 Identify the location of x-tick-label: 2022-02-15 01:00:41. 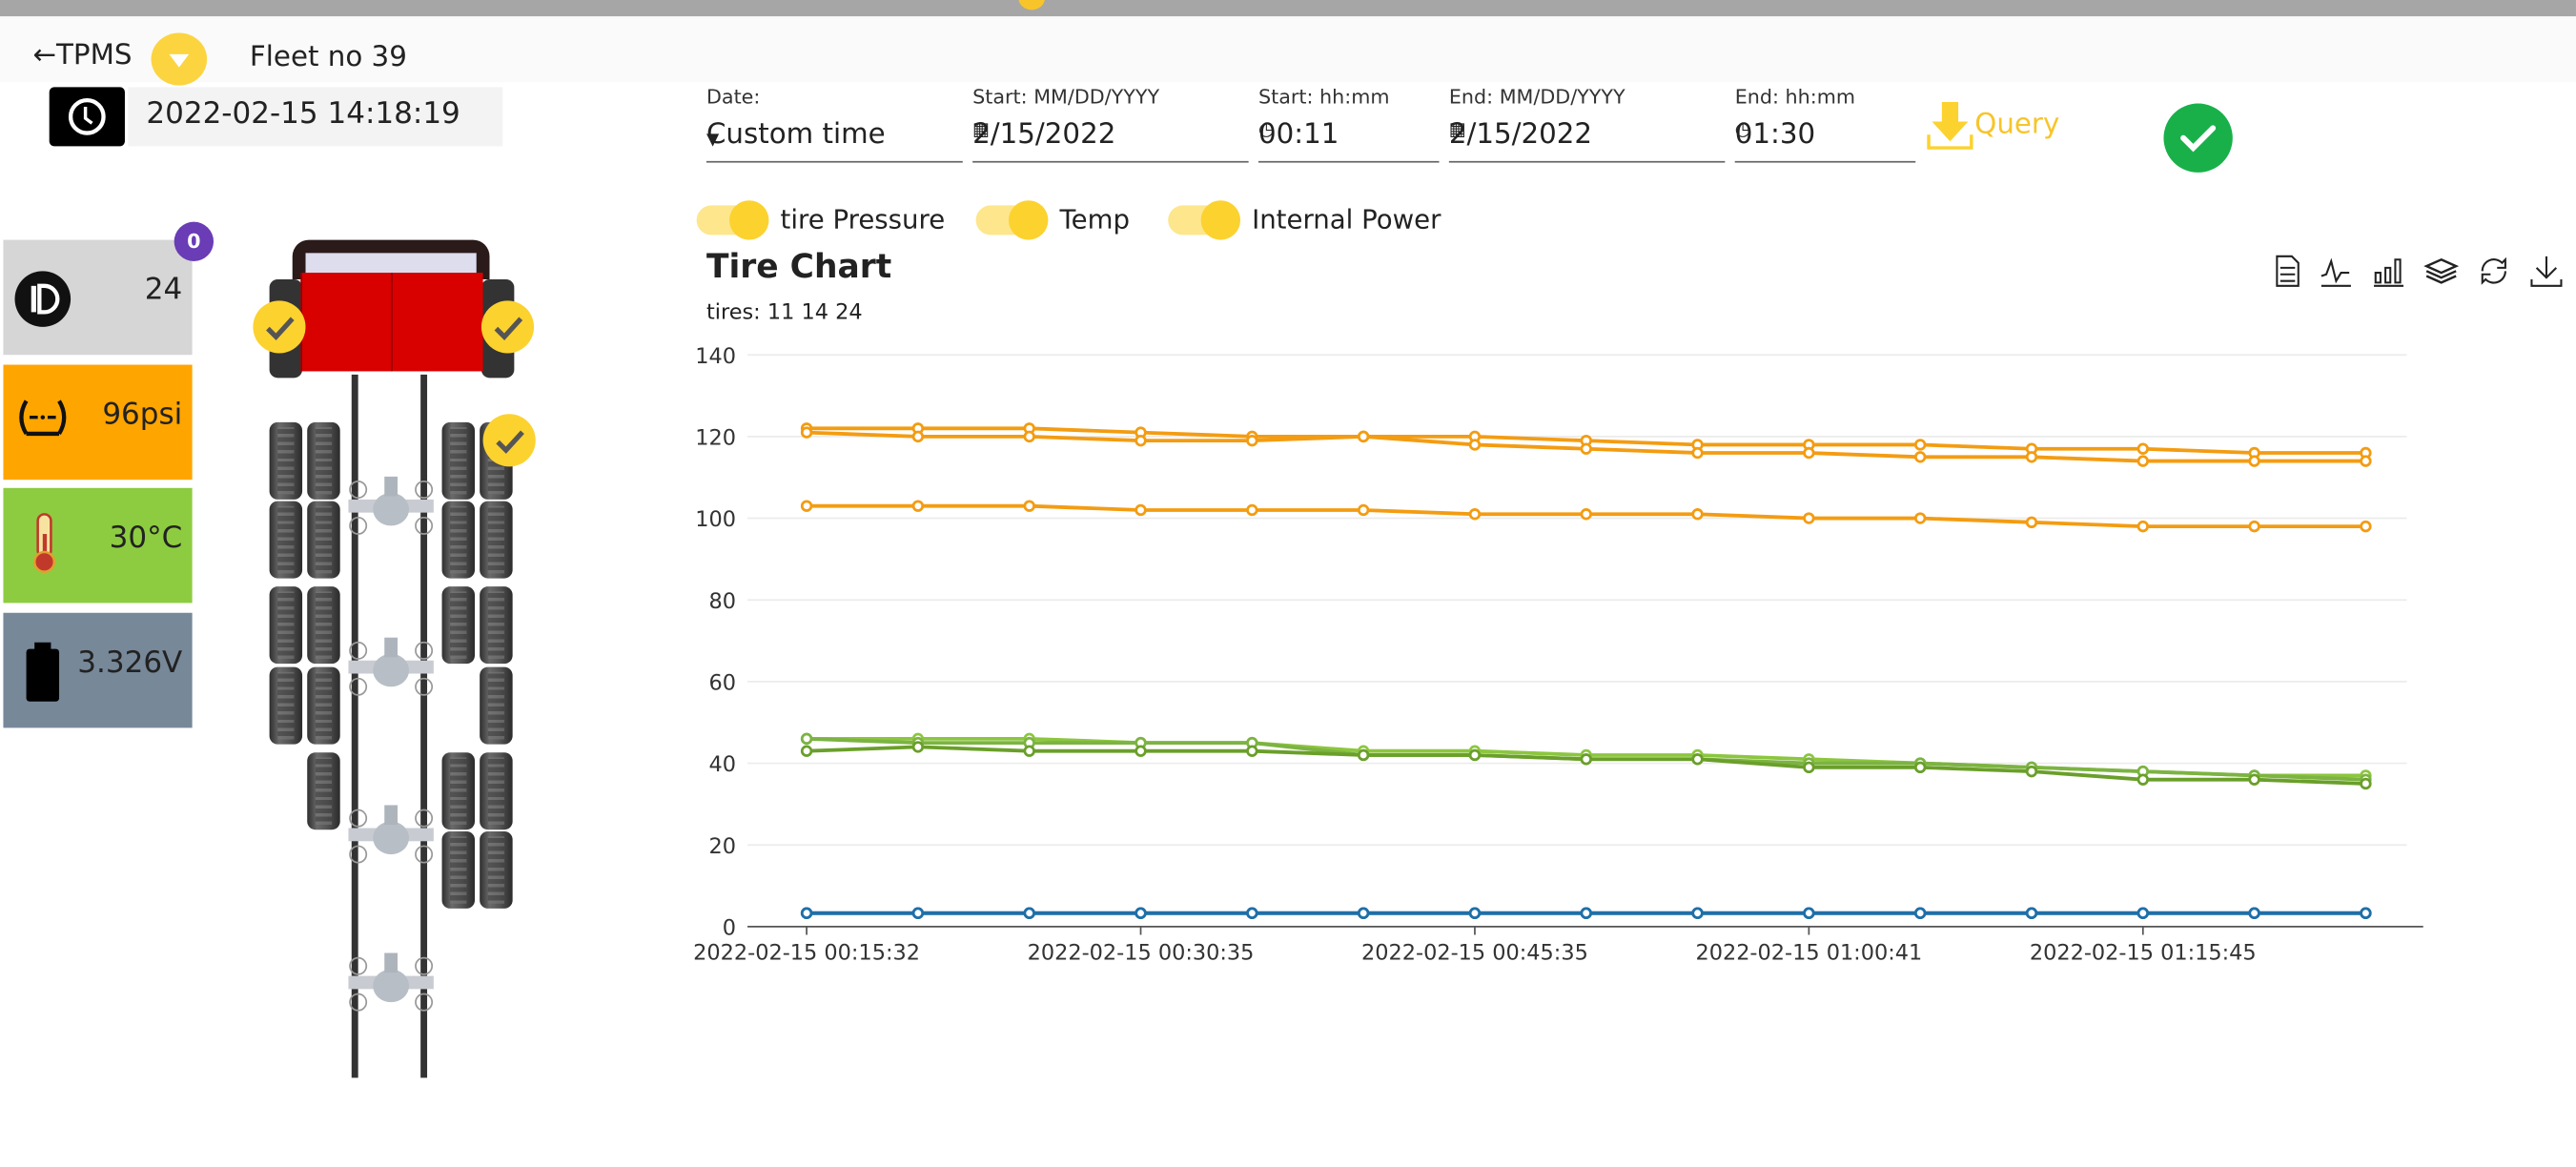
(1808, 952).